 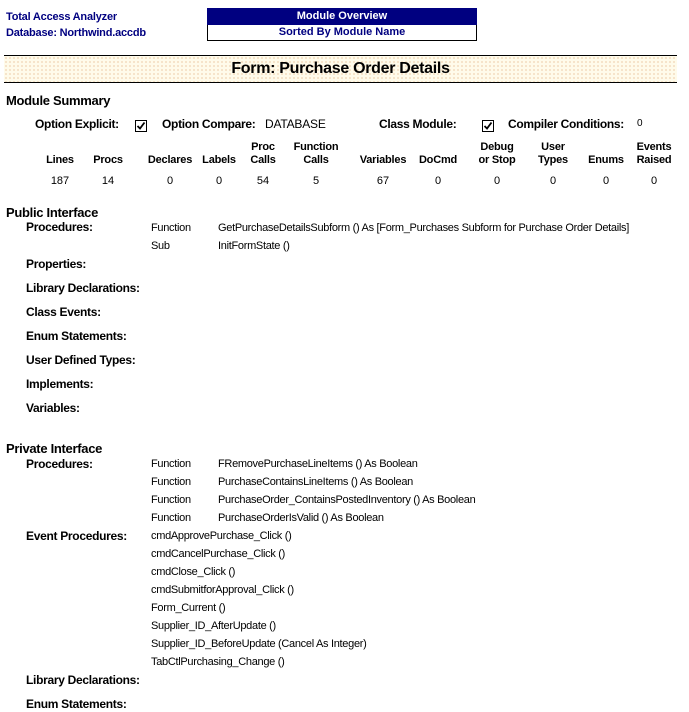 I want to click on stat-proc-calls: Proc Calls 54, so click(x=263, y=164).